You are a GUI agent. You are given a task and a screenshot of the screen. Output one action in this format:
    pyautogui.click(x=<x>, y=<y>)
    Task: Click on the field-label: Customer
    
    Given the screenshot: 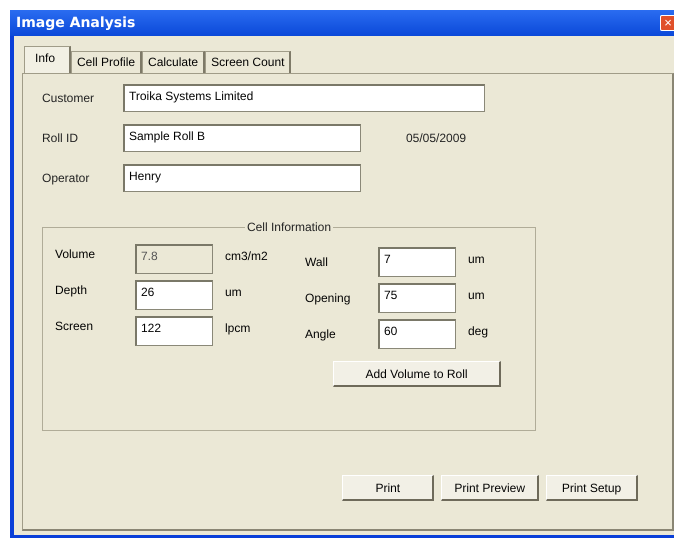 What is the action you would take?
    pyautogui.click(x=69, y=98)
    